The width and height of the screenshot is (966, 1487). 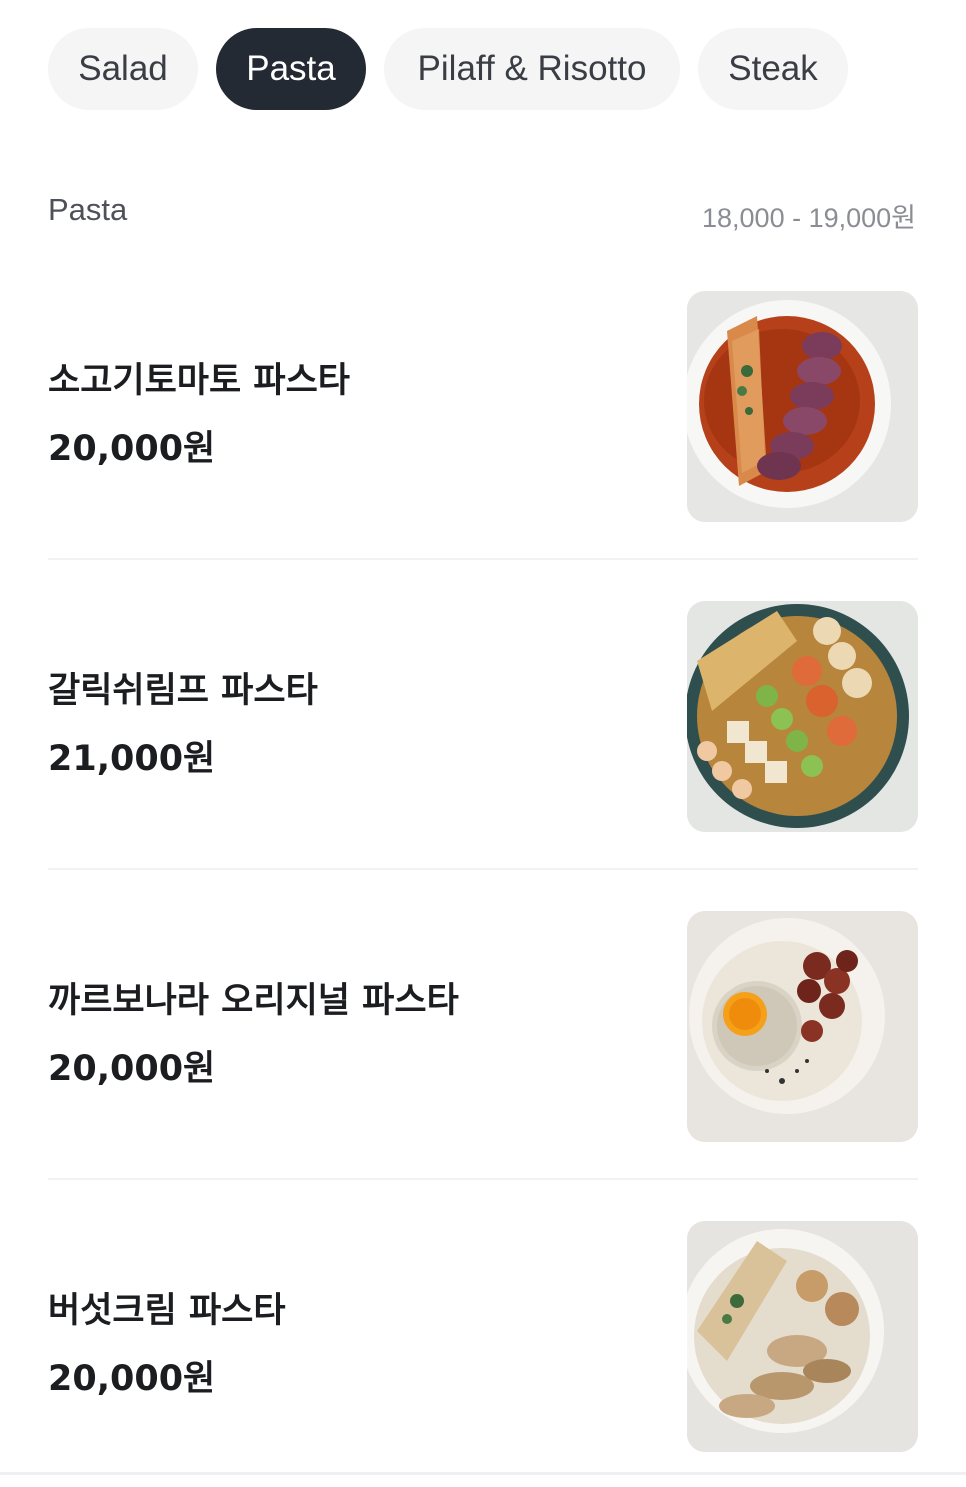 What do you see at coordinates (809, 218) in the screenshot?
I see `section-price-range: 18,000 - 19,000원` at bounding box center [809, 218].